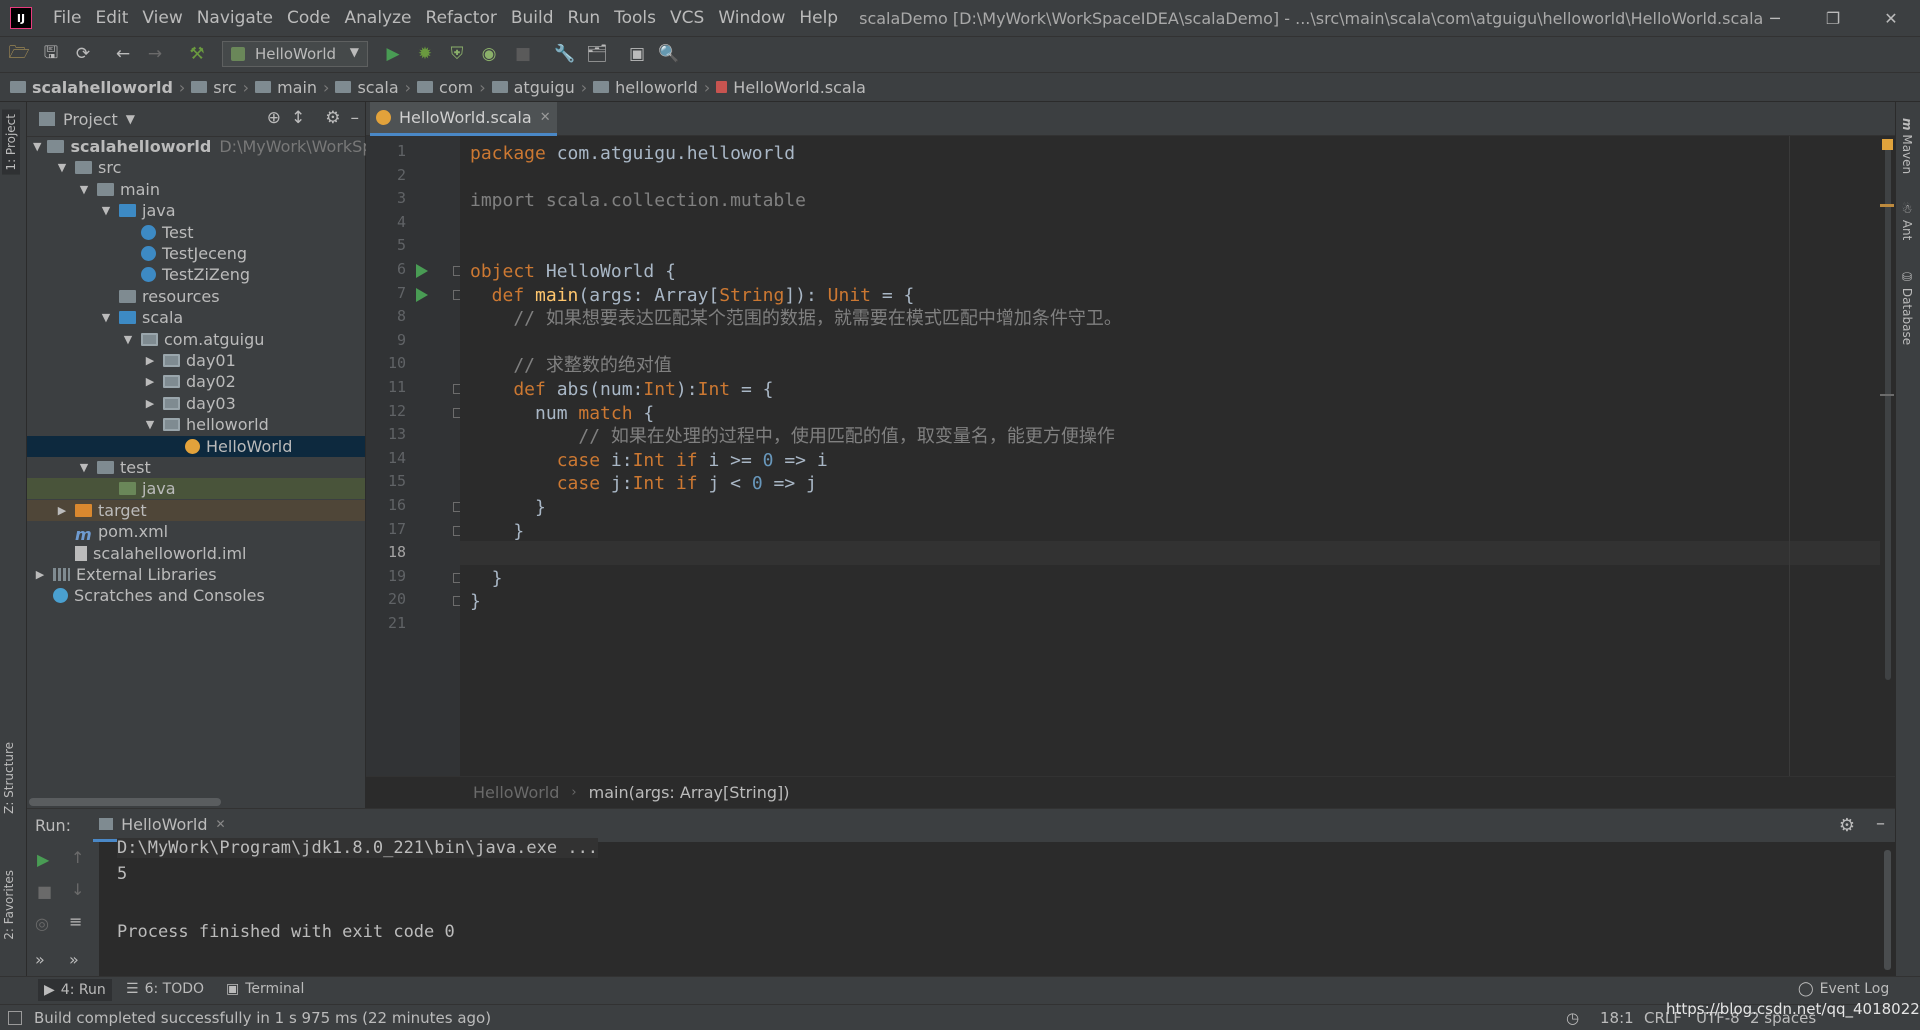 This screenshot has height=1030, width=1920. Describe the element at coordinates (220, 87) in the screenshot. I see `breadcrumb-item: src ›` at that location.